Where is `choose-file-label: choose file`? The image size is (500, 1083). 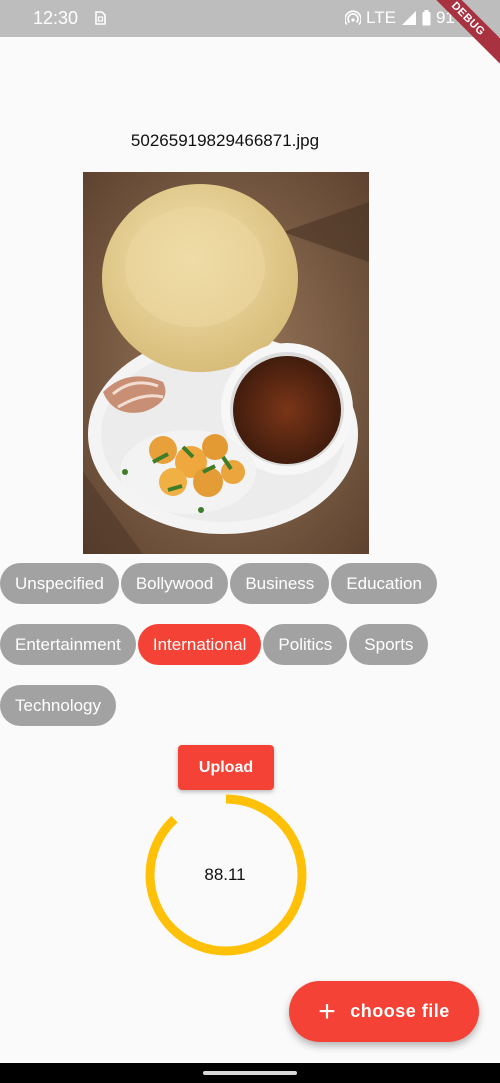 choose-file-label: choose file is located at coordinates (400, 1011).